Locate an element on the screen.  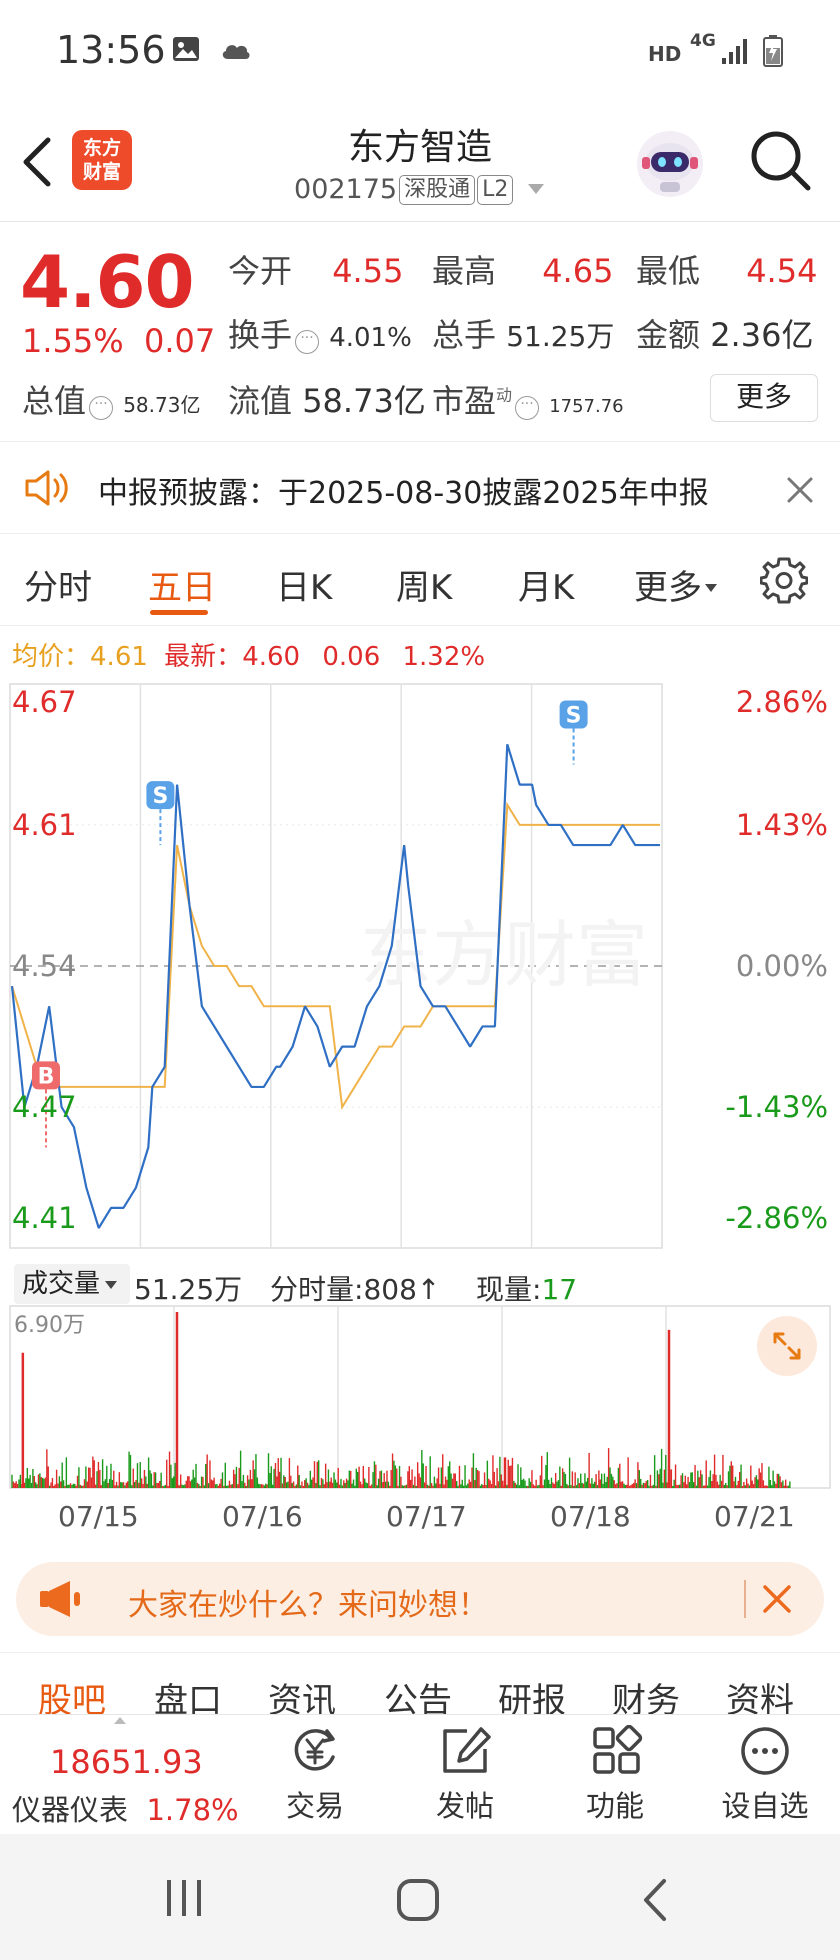
tab-profile: 资料 is located at coordinates (760, 1693).